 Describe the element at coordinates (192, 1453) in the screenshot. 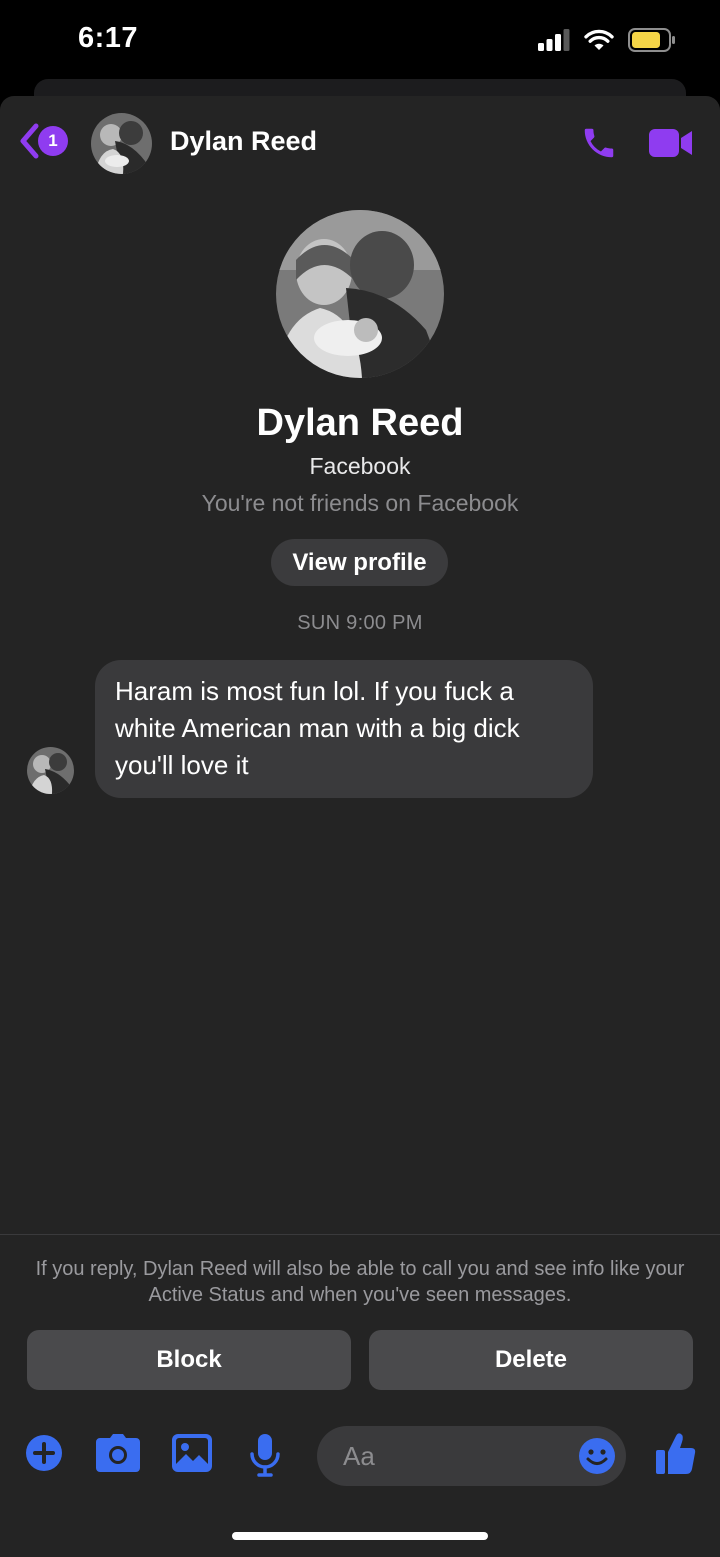

I see `photo-icon` at that location.